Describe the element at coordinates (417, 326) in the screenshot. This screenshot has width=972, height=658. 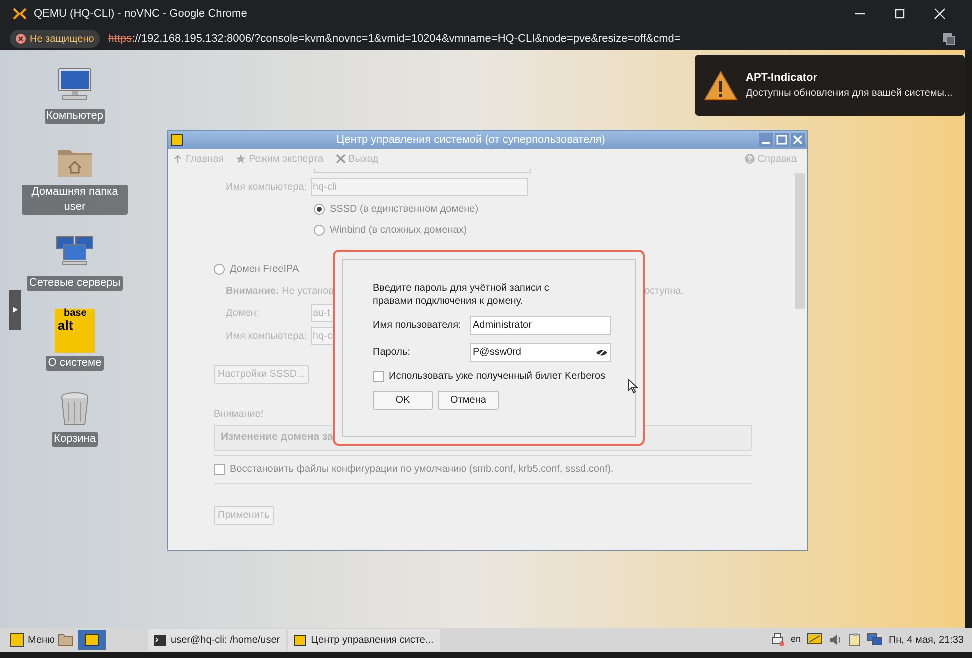
I see `field-label: Имя пользователя:` at that location.